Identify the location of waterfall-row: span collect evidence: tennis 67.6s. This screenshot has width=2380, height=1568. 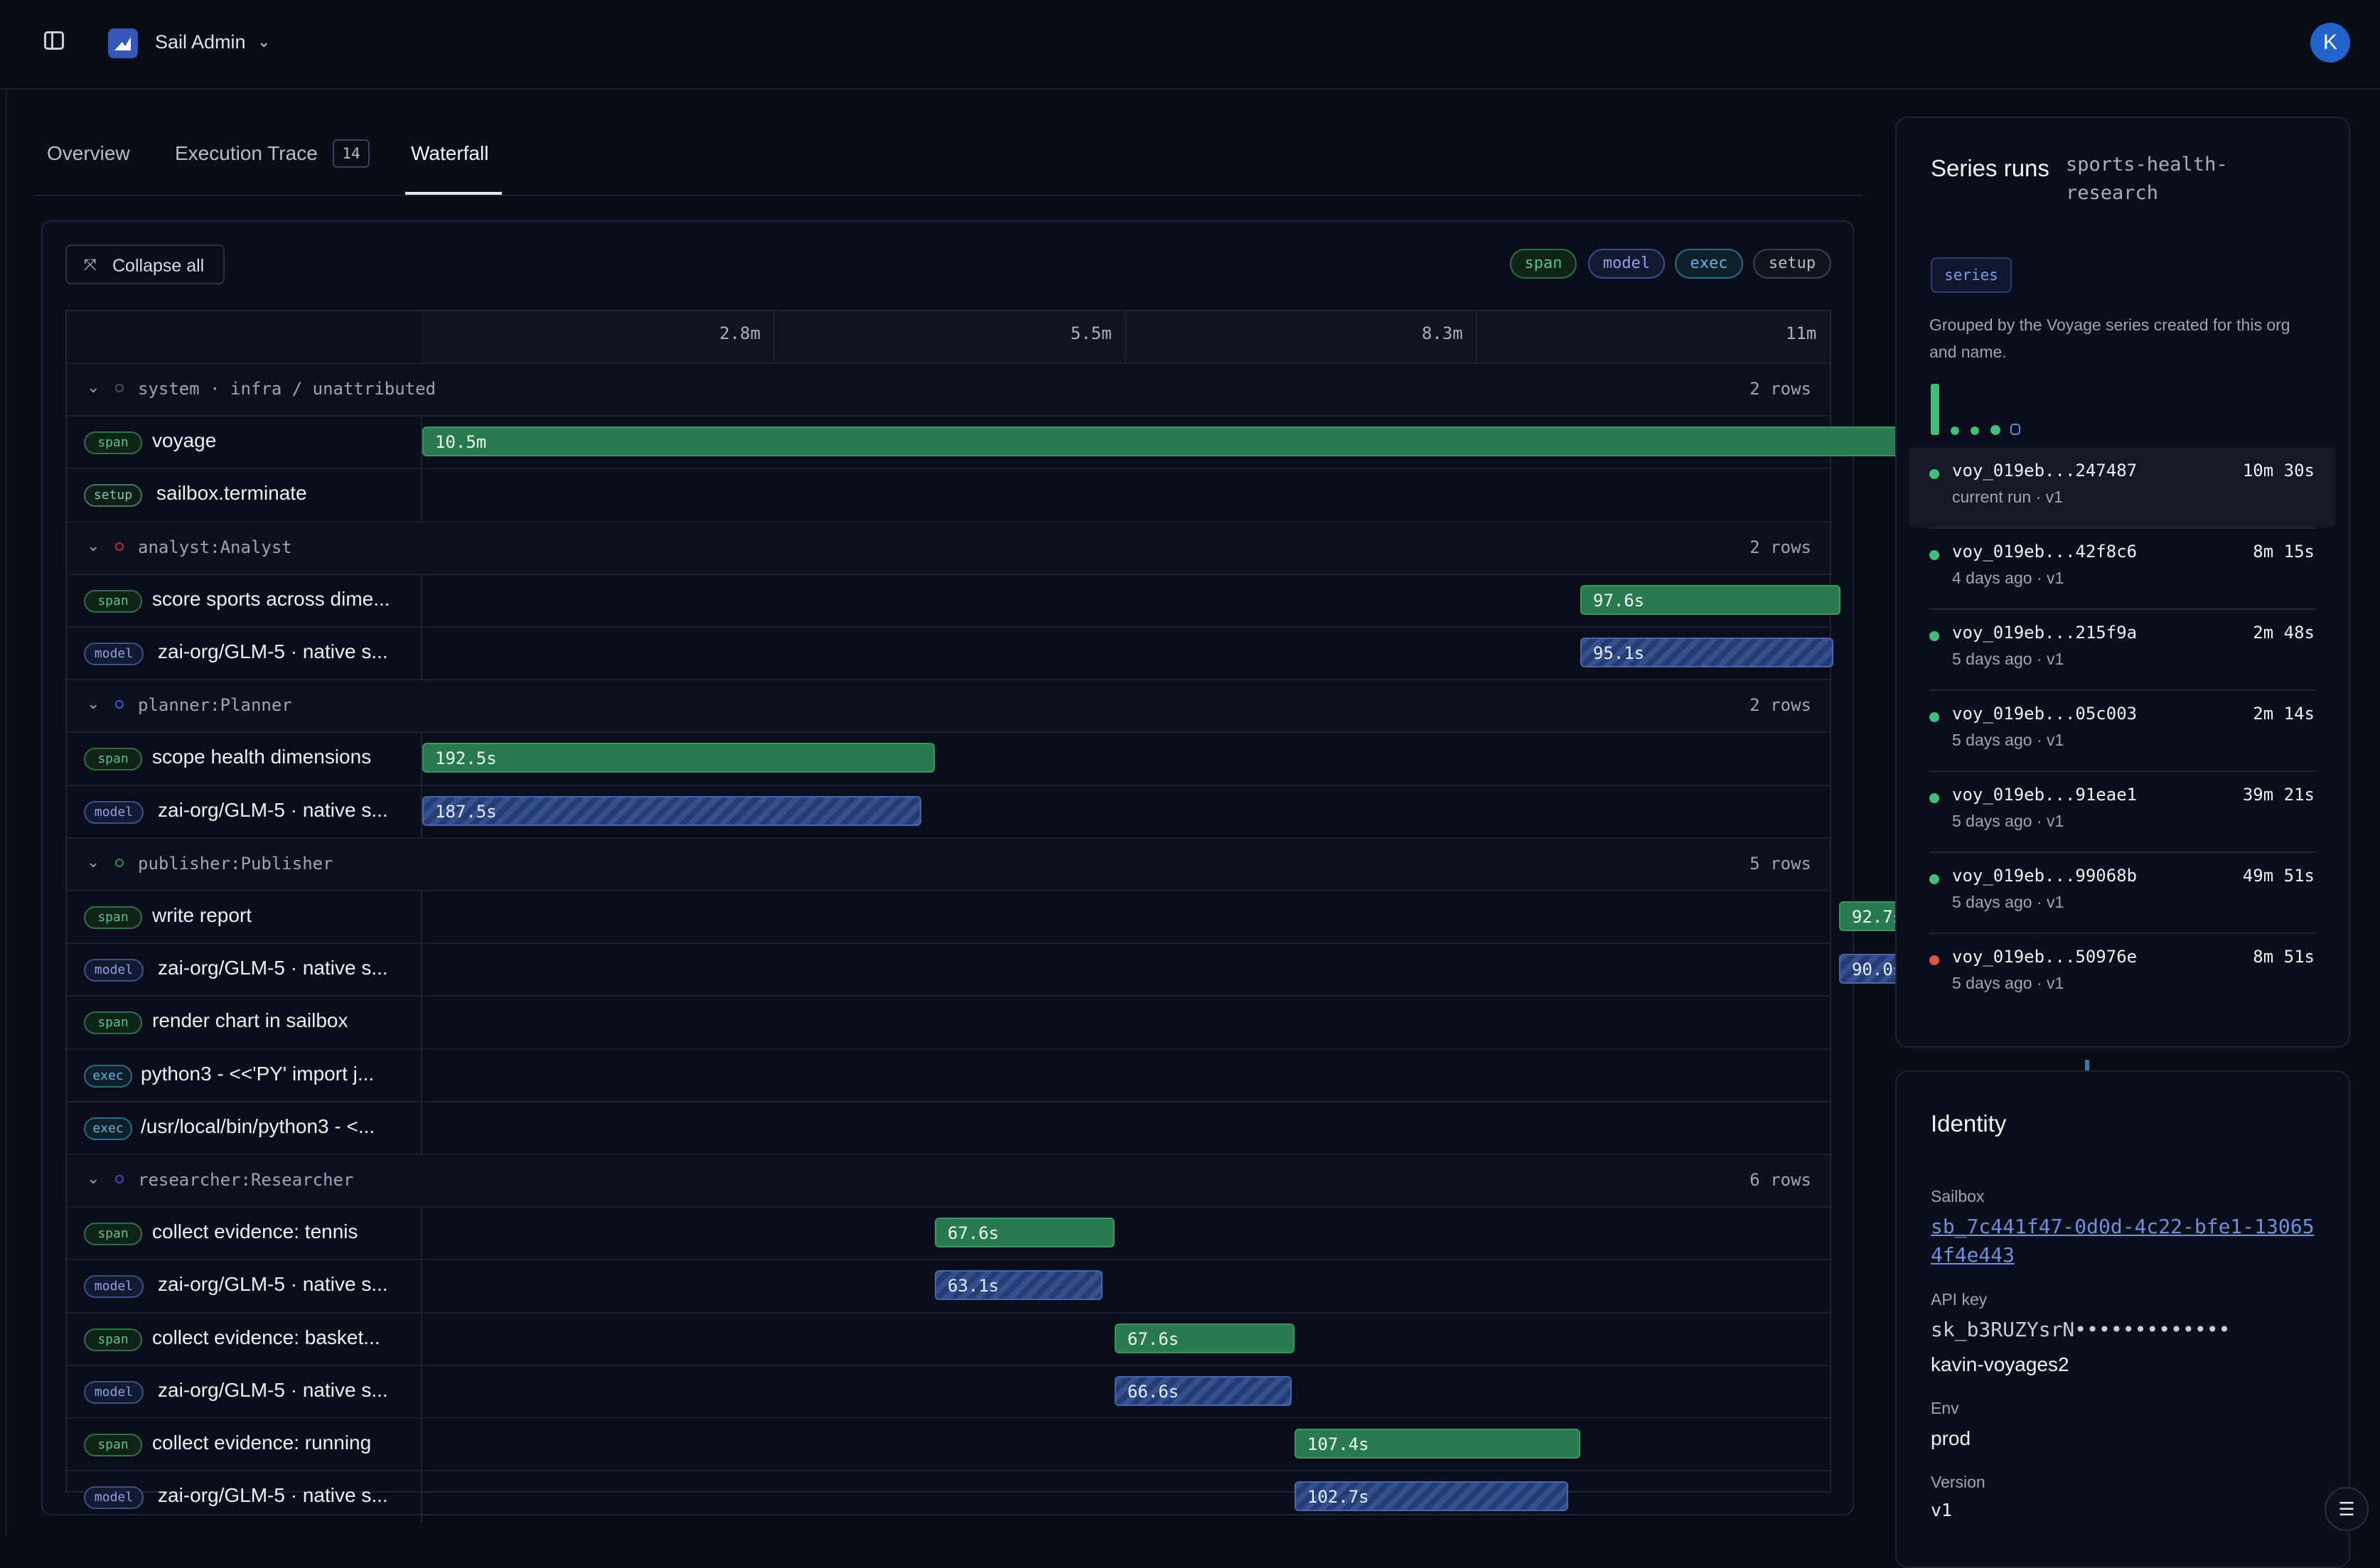
(949, 1232).